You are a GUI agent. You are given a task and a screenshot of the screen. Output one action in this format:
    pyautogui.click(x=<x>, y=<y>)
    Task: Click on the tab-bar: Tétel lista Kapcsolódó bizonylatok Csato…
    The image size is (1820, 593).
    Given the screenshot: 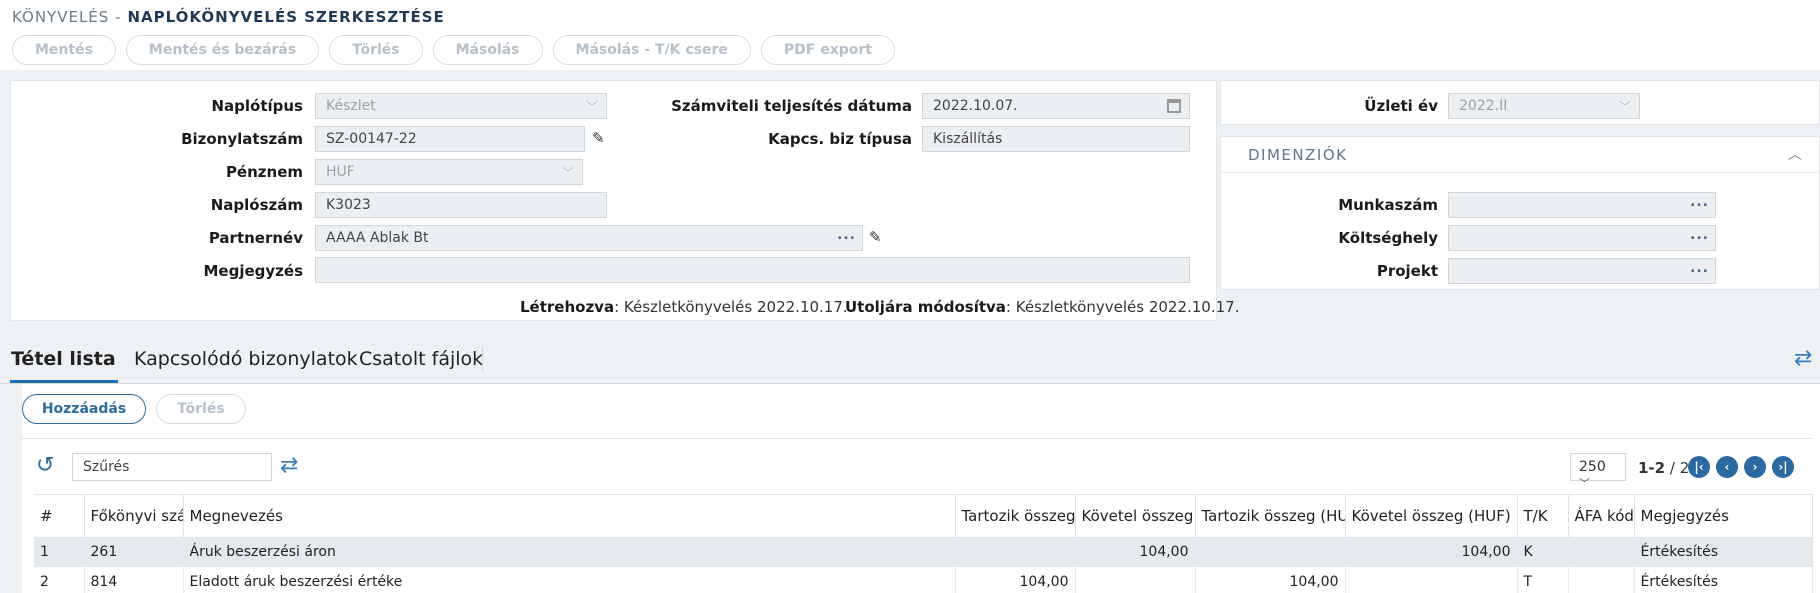 What is the action you would take?
    pyautogui.click(x=910, y=361)
    